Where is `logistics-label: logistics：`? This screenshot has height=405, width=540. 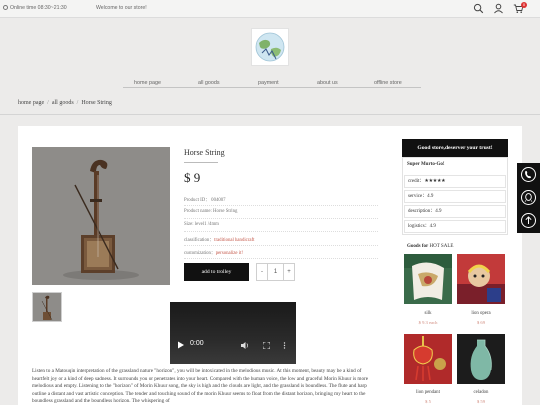
logistics-label: logistics： is located at coordinates (419, 226).